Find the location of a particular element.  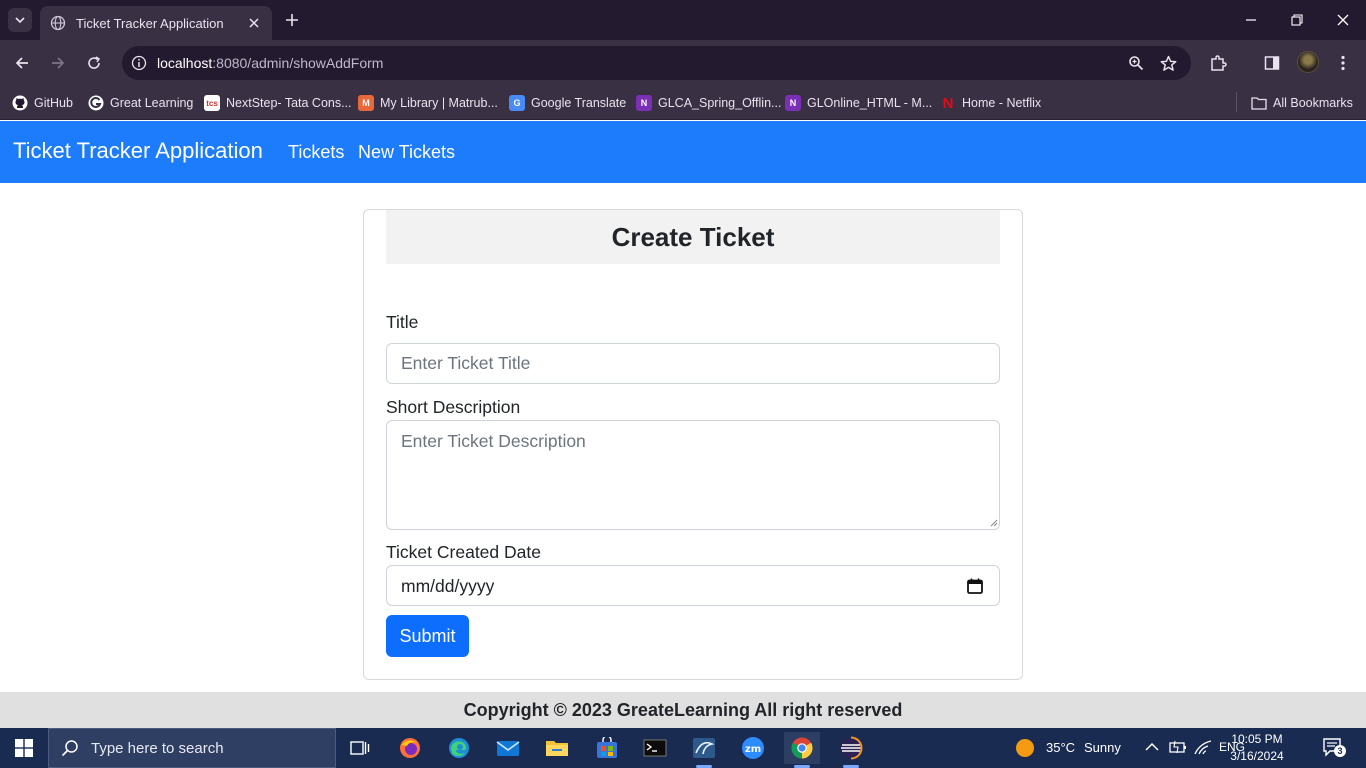

taskbar-edge is located at coordinates (459, 748).